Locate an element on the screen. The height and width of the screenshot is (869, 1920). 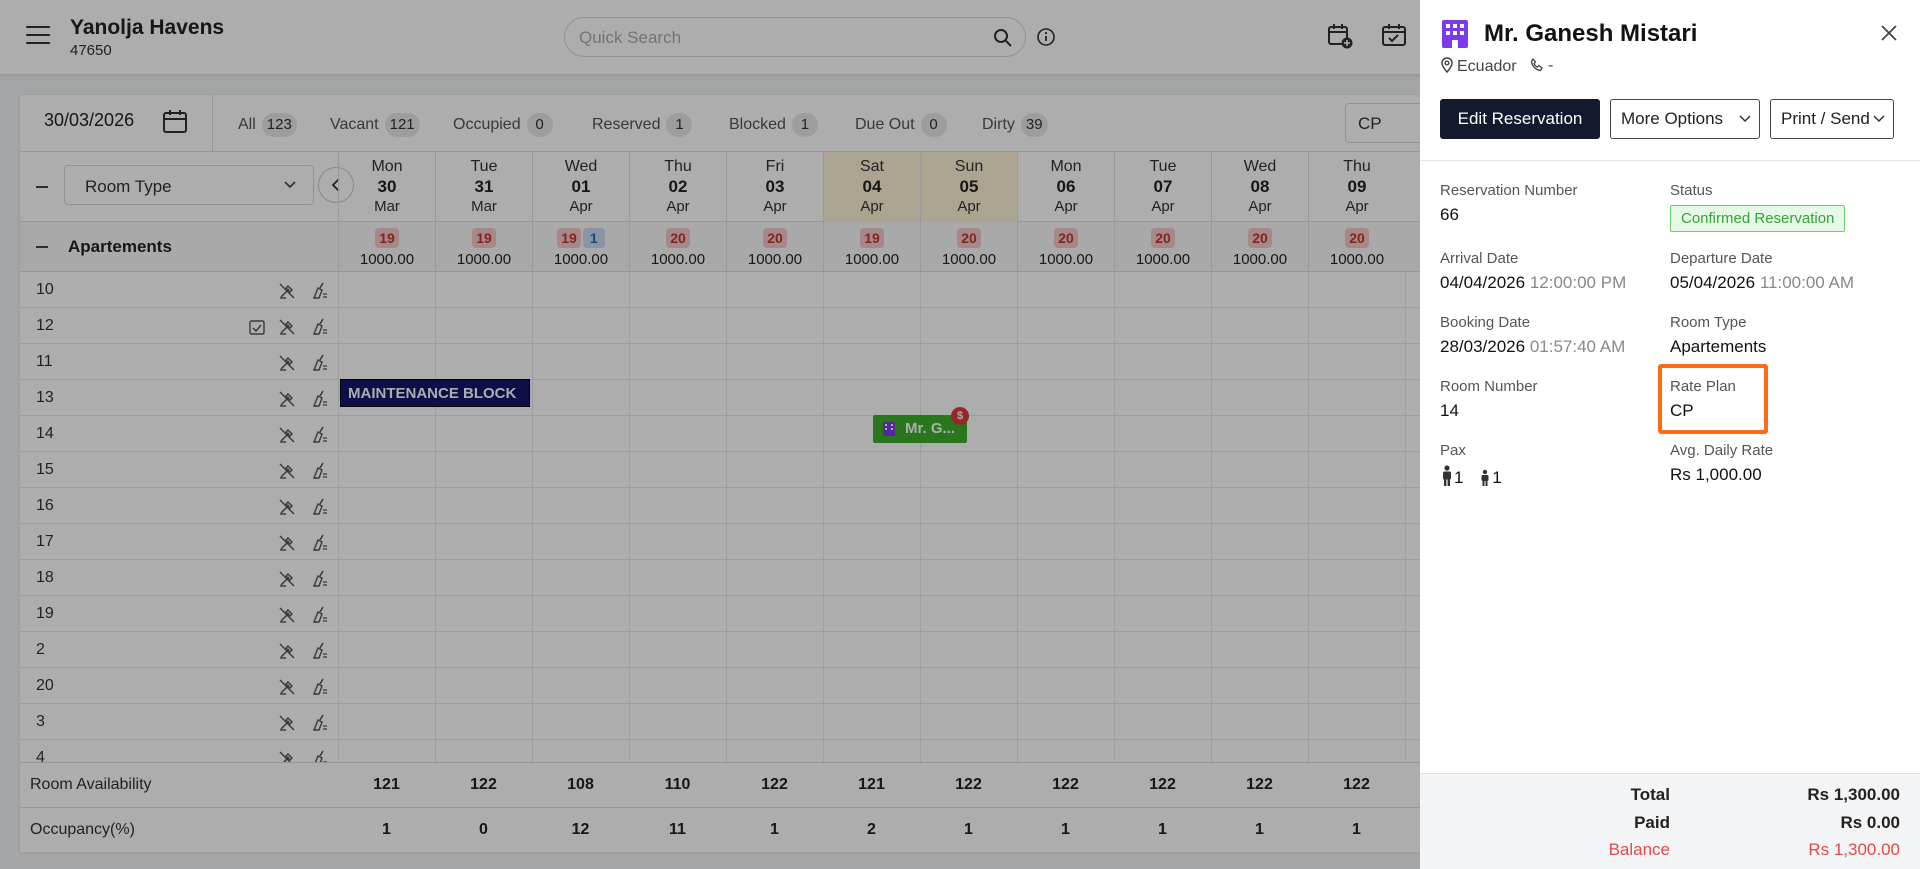
avg-daily-rate-field: Avg. Daily Rate Rs 1,000.00 is located at coordinates (1722, 463).